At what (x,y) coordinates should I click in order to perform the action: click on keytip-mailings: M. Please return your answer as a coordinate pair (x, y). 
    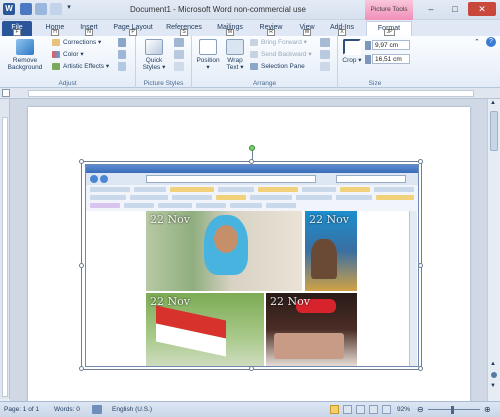
    Looking at the image, I should click on (230, 32).